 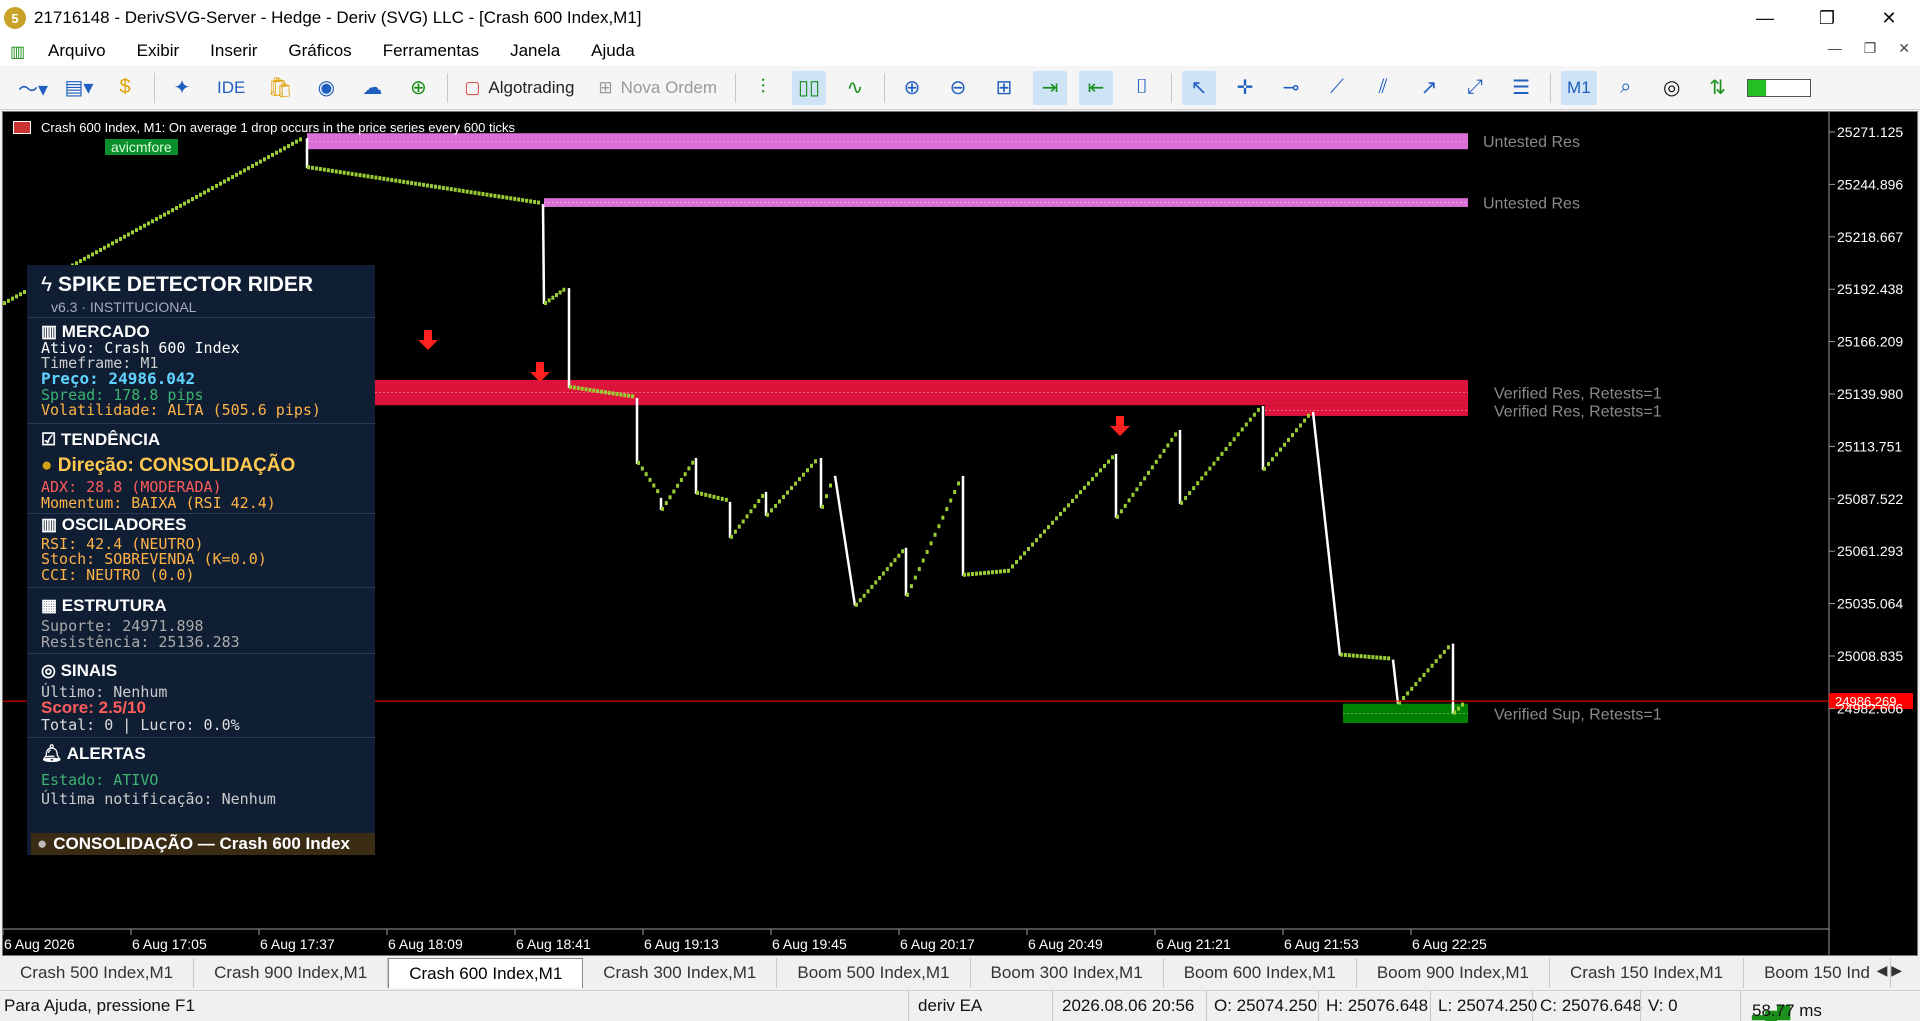 I want to click on menu-inserir: Inserir, so click(x=233, y=51).